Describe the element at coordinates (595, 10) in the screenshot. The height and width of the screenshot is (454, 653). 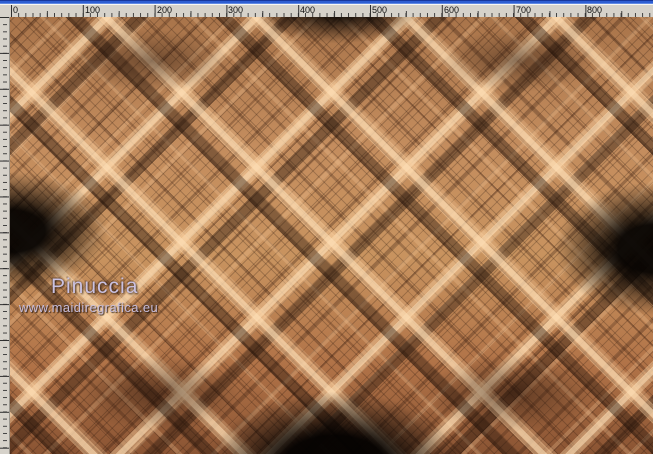
I see `ruler-label-800: 800` at that location.